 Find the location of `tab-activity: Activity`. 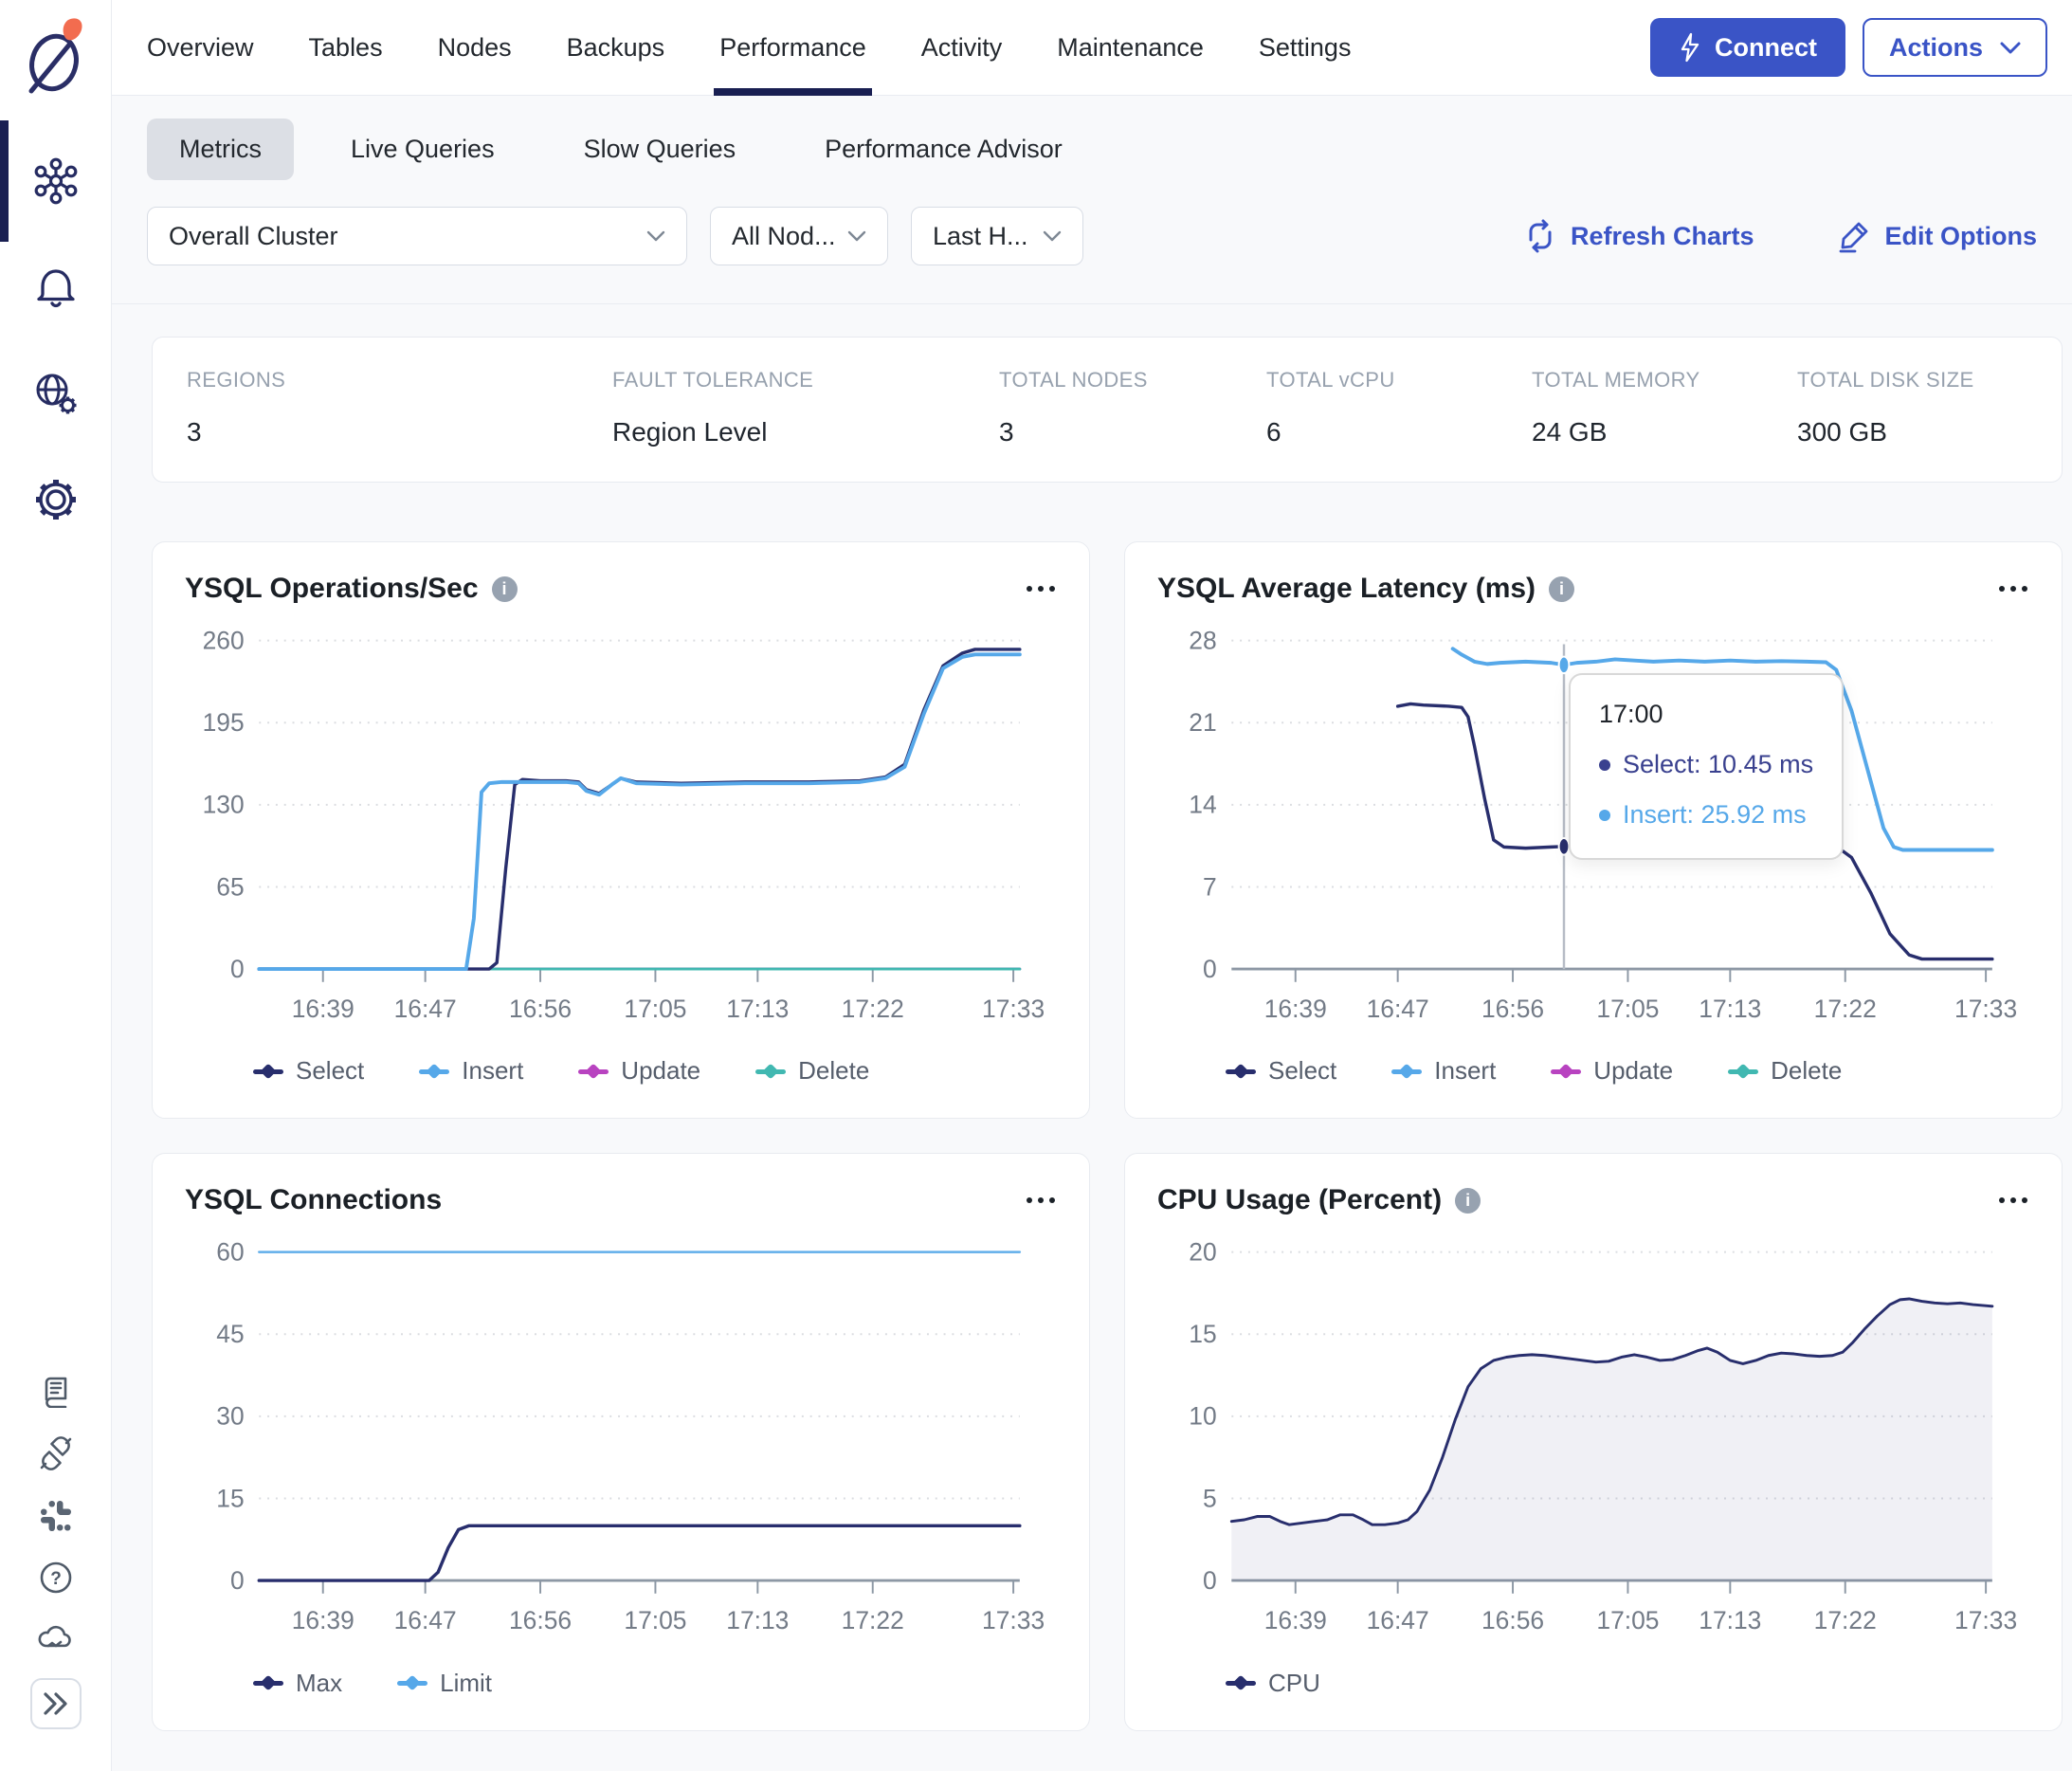

tab-activity: Activity is located at coordinates (962, 47).